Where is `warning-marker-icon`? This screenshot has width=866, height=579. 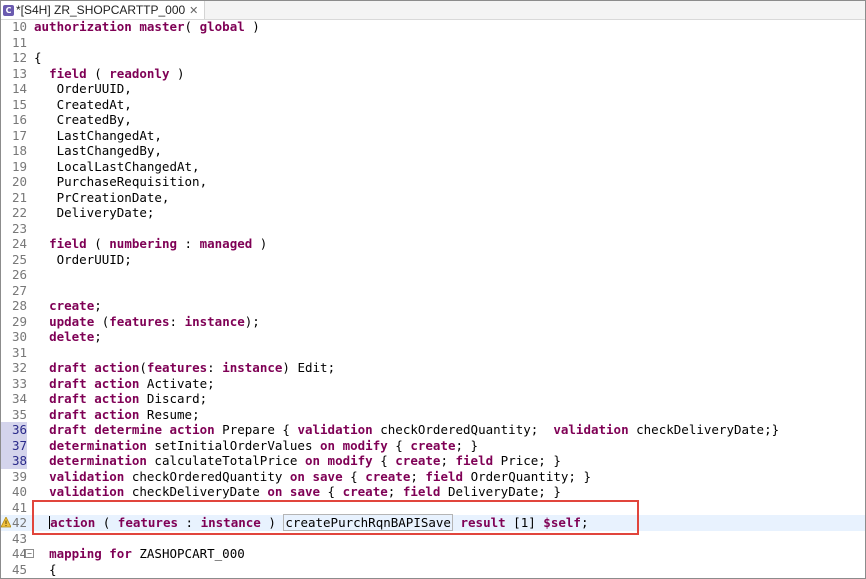 warning-marker-icon is located at coordinates (6, 522).